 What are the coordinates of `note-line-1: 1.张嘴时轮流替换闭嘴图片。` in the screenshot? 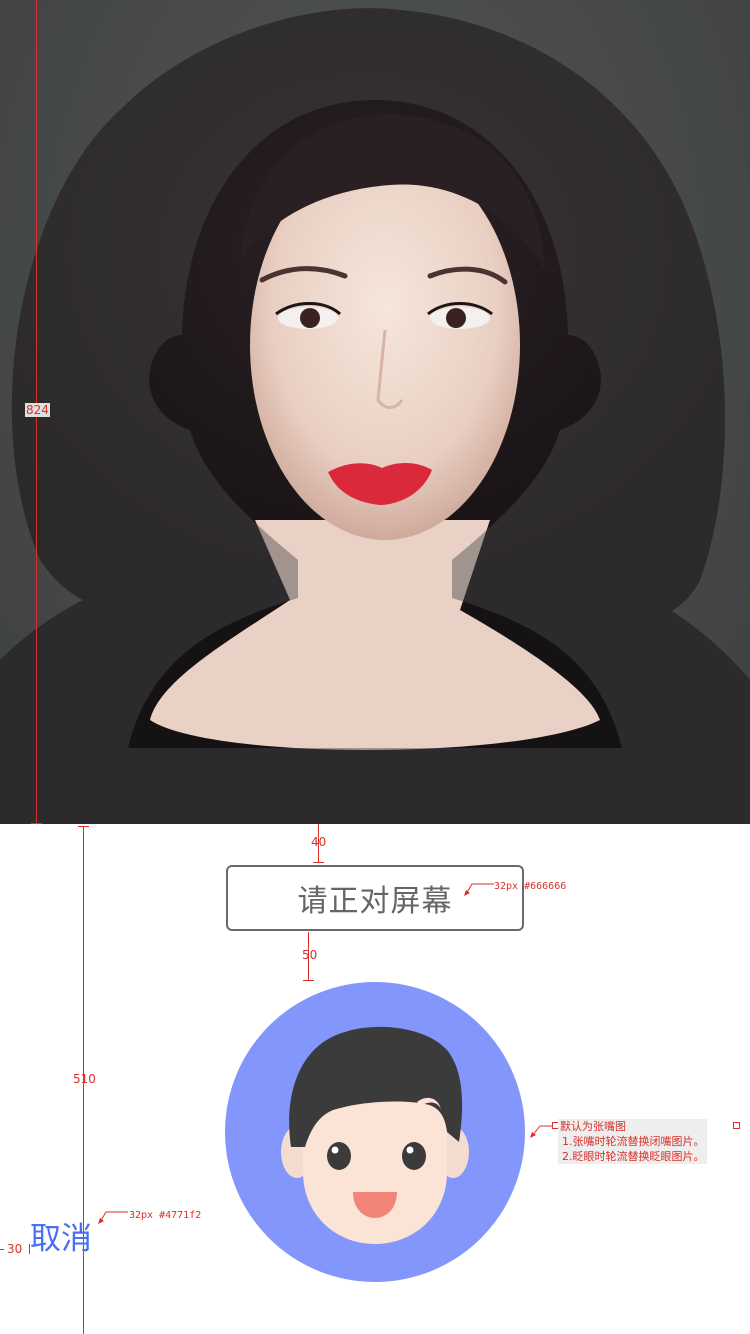 It's located at (633, 1141).